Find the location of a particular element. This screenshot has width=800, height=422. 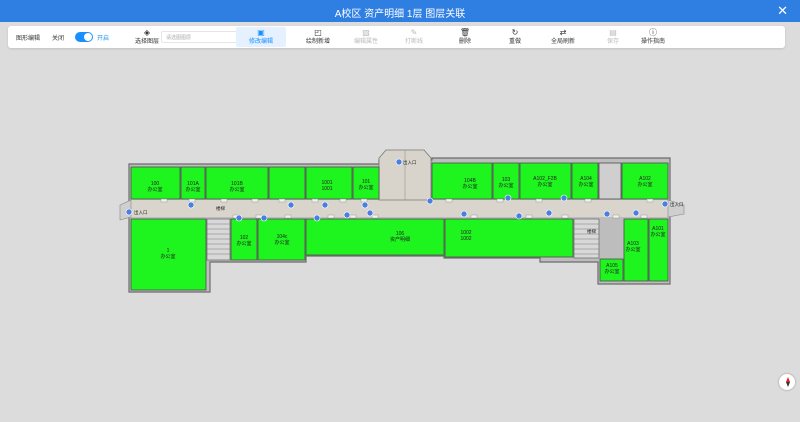

room-a105: A105 办公室 is located at coordinates (611, 270).